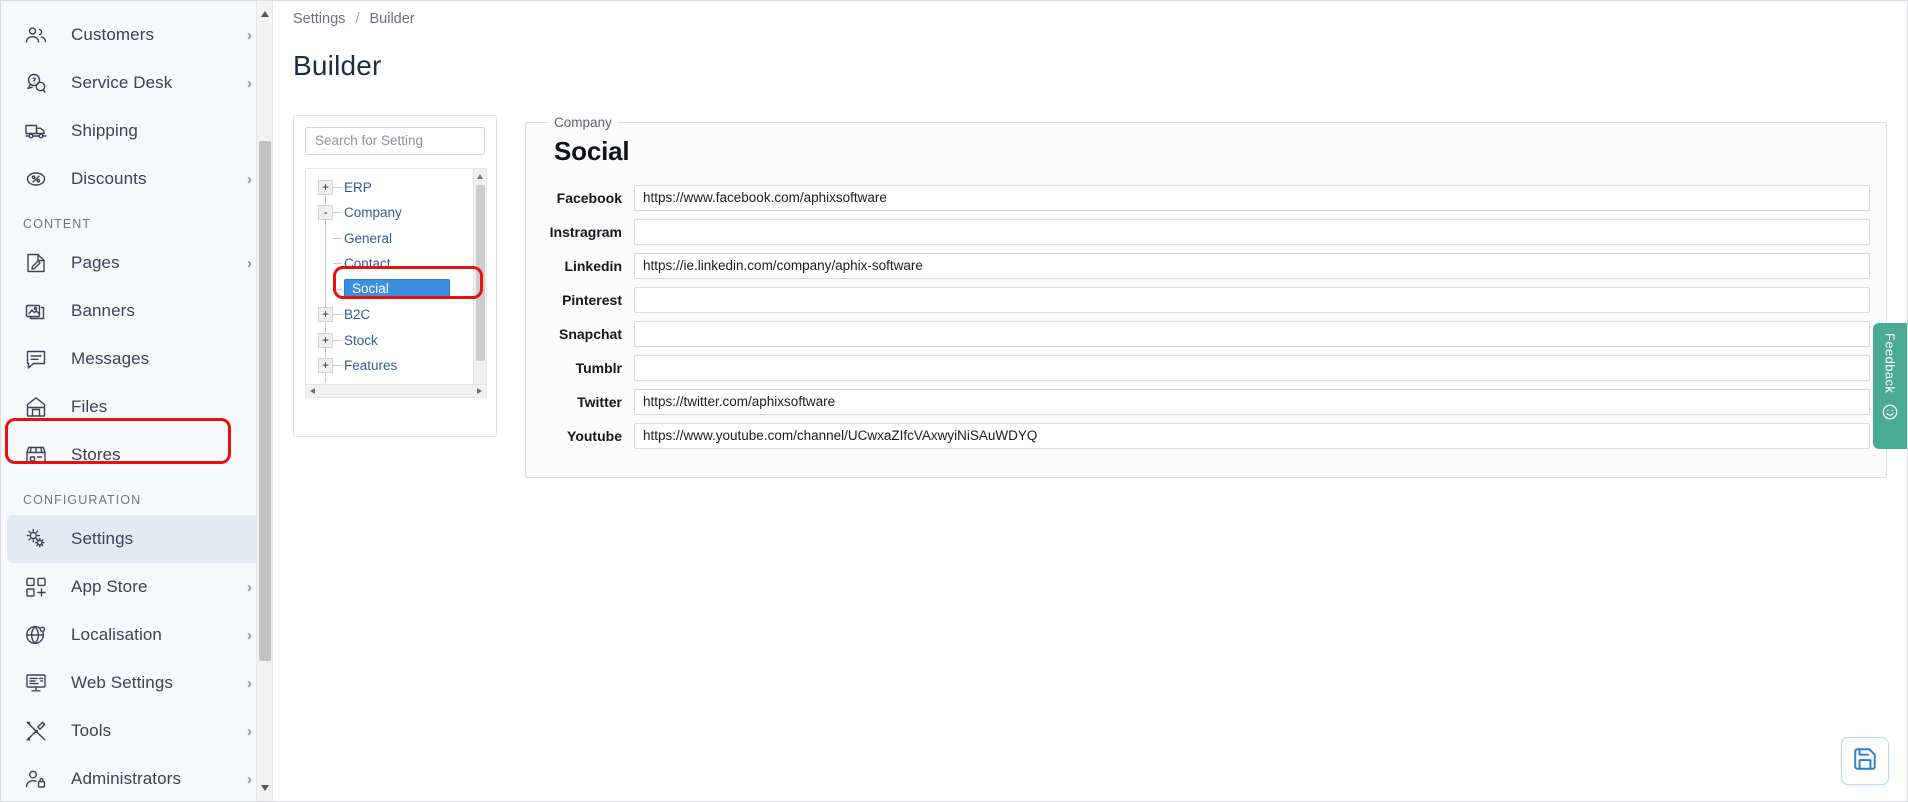  Describe the element at coordinates (36, 131) in the screenshot. I see `shipping-icon` at that location.